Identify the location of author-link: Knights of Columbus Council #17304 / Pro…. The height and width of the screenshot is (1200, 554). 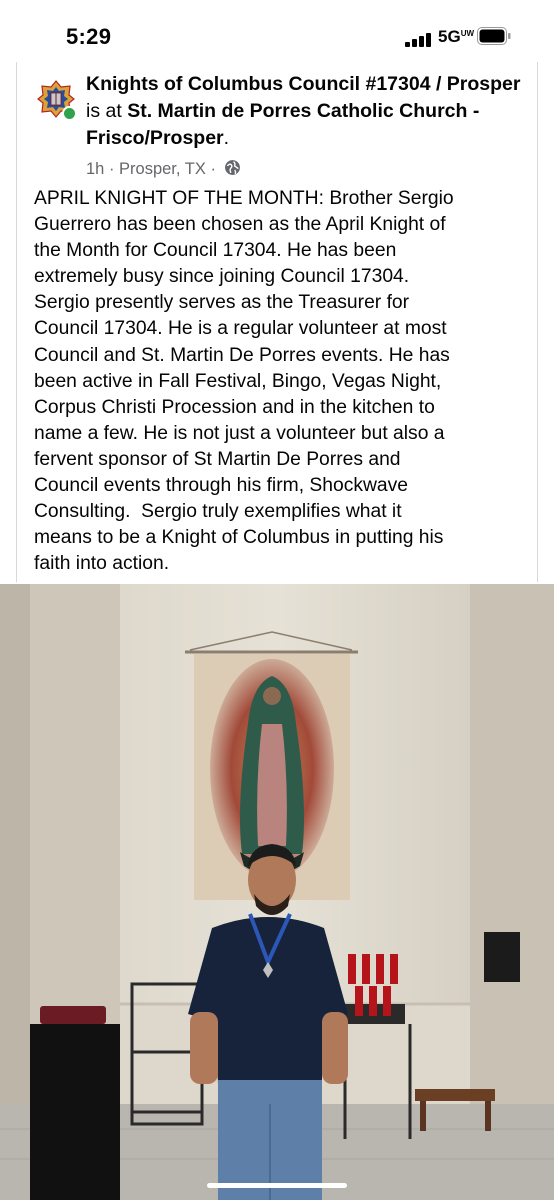
(303, 84).